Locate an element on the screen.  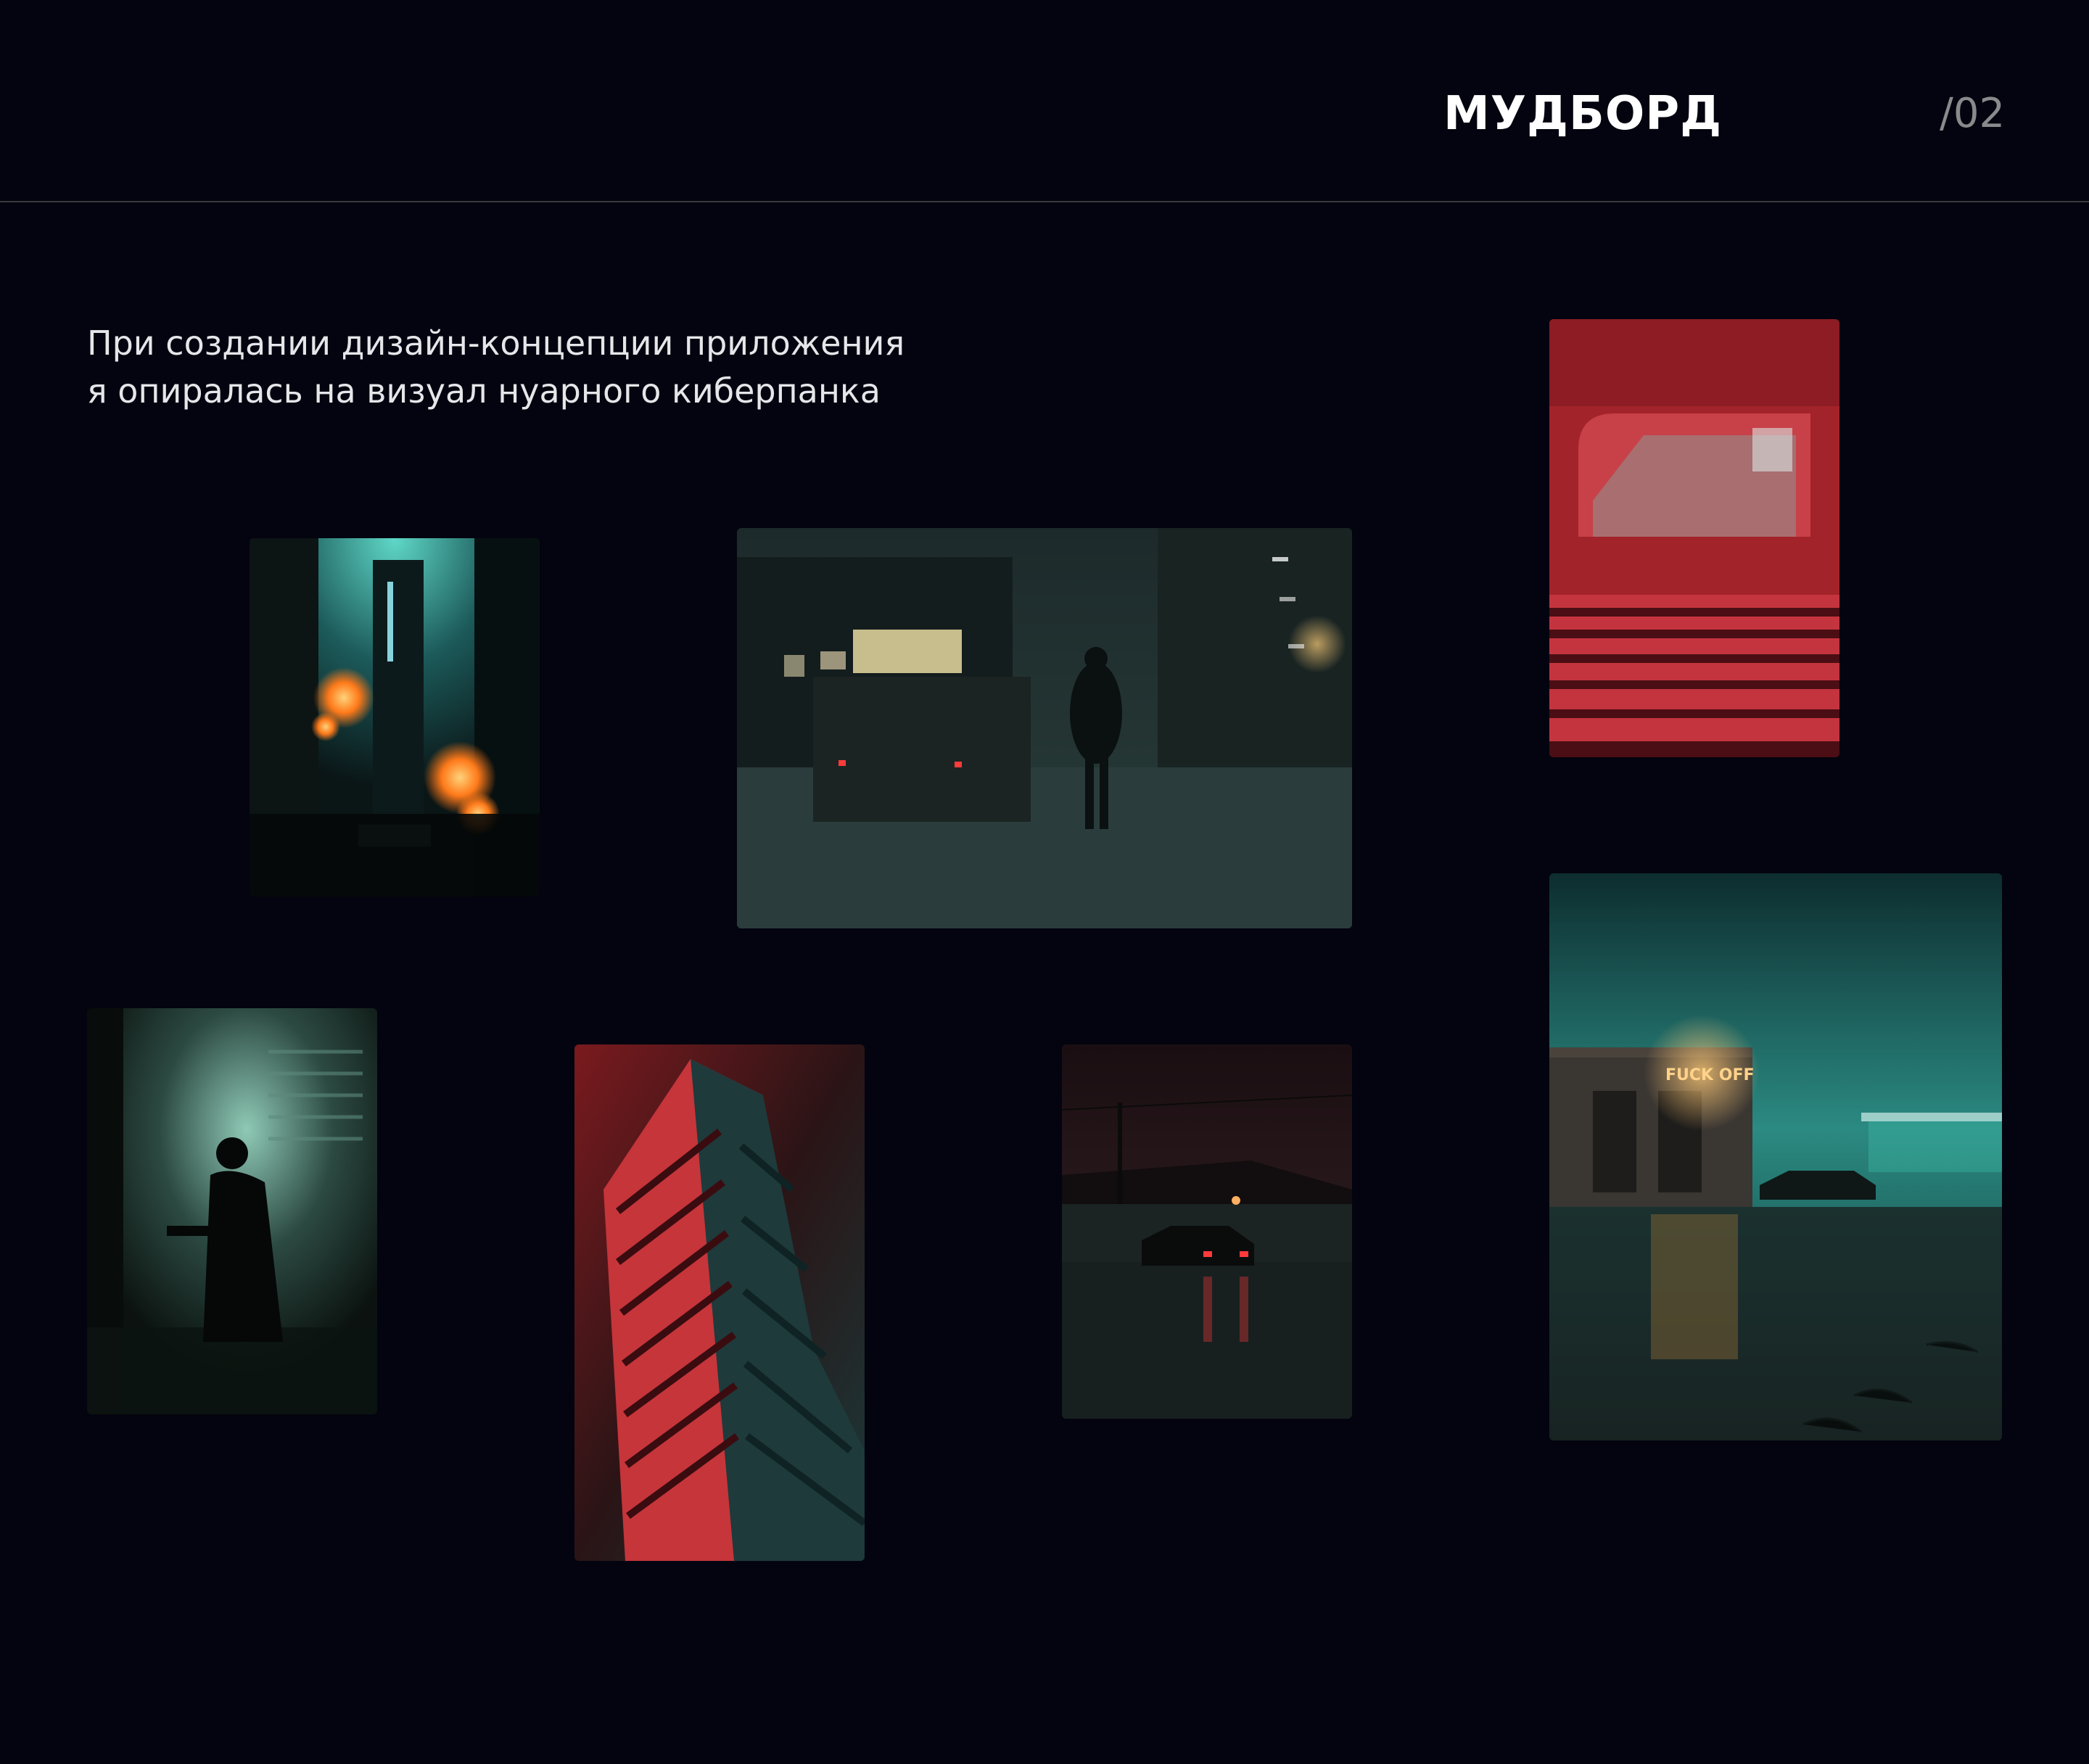
moodboard-photo-red-tower is located at coordinates (719, 1302).